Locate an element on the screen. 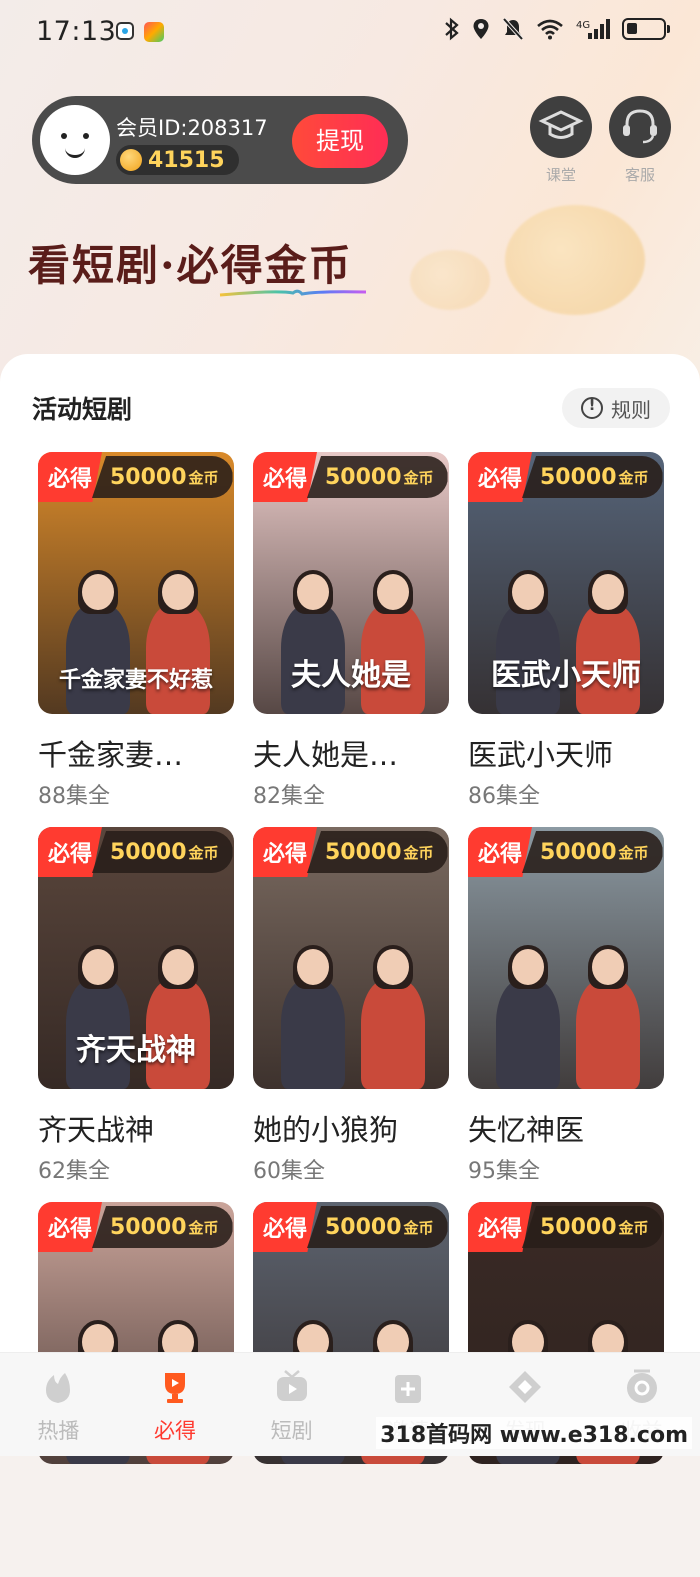 This screenshot has width=700, height=1577. coin-balance: 41515 is located at coordinates (177, 160).